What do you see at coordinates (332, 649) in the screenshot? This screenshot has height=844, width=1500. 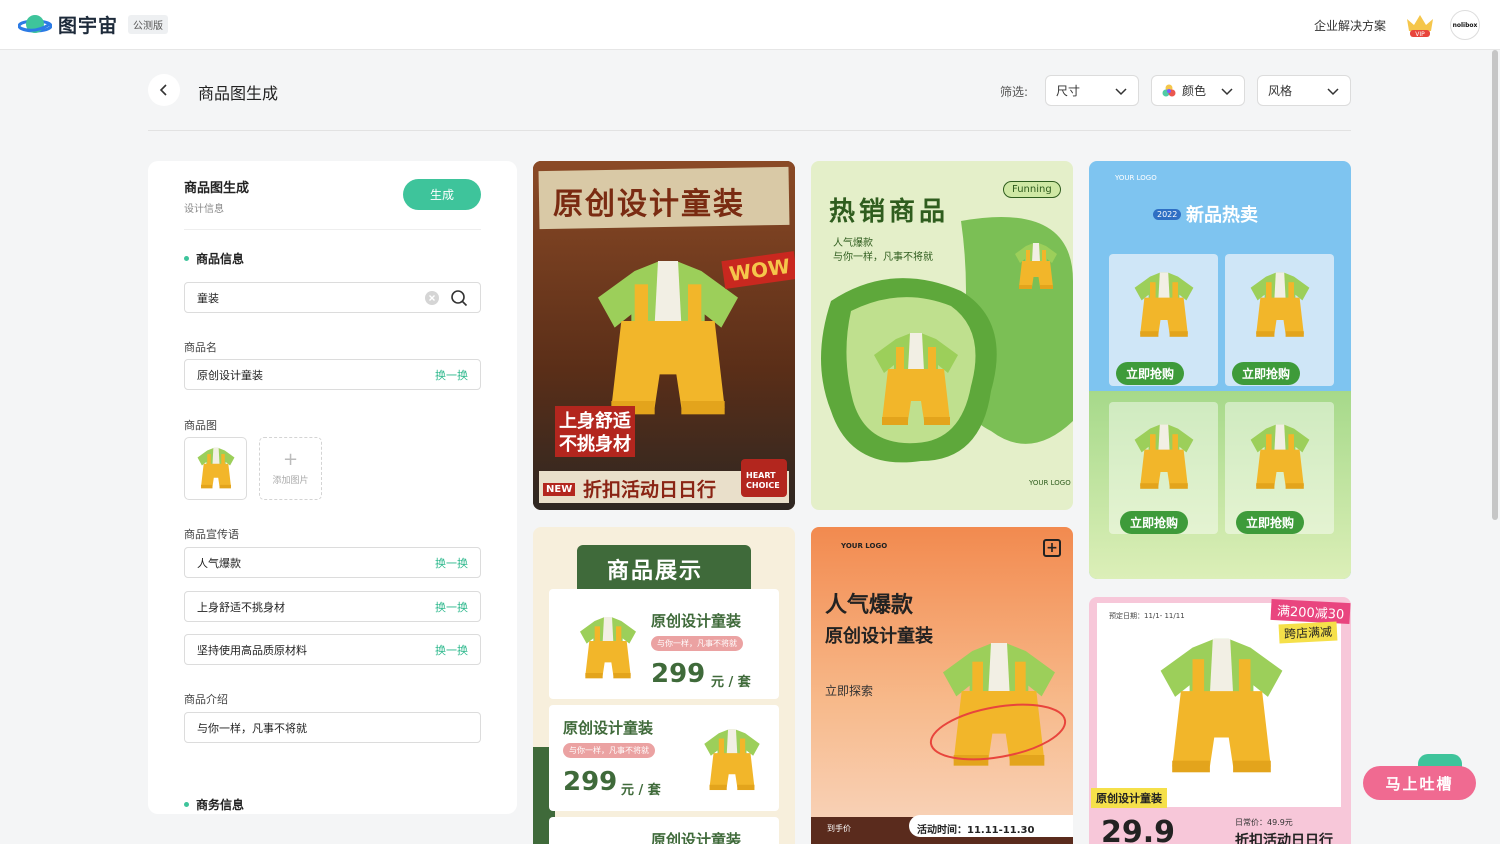 I see `slogan-field-3: 坚持使用高品质原材料 换一换` at bounding box center [332, 649].